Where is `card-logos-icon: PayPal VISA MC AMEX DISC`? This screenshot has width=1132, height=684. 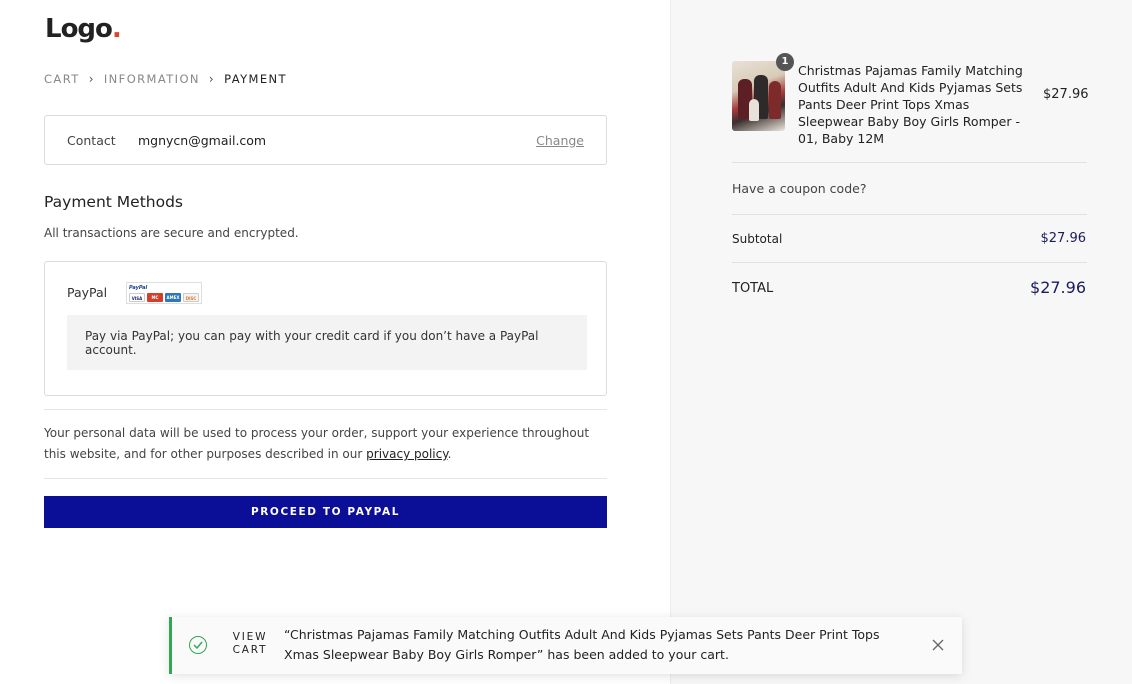
card-logos-icon: PayPal VISA MC AMEX DISC is located at coordinates (164, 293).